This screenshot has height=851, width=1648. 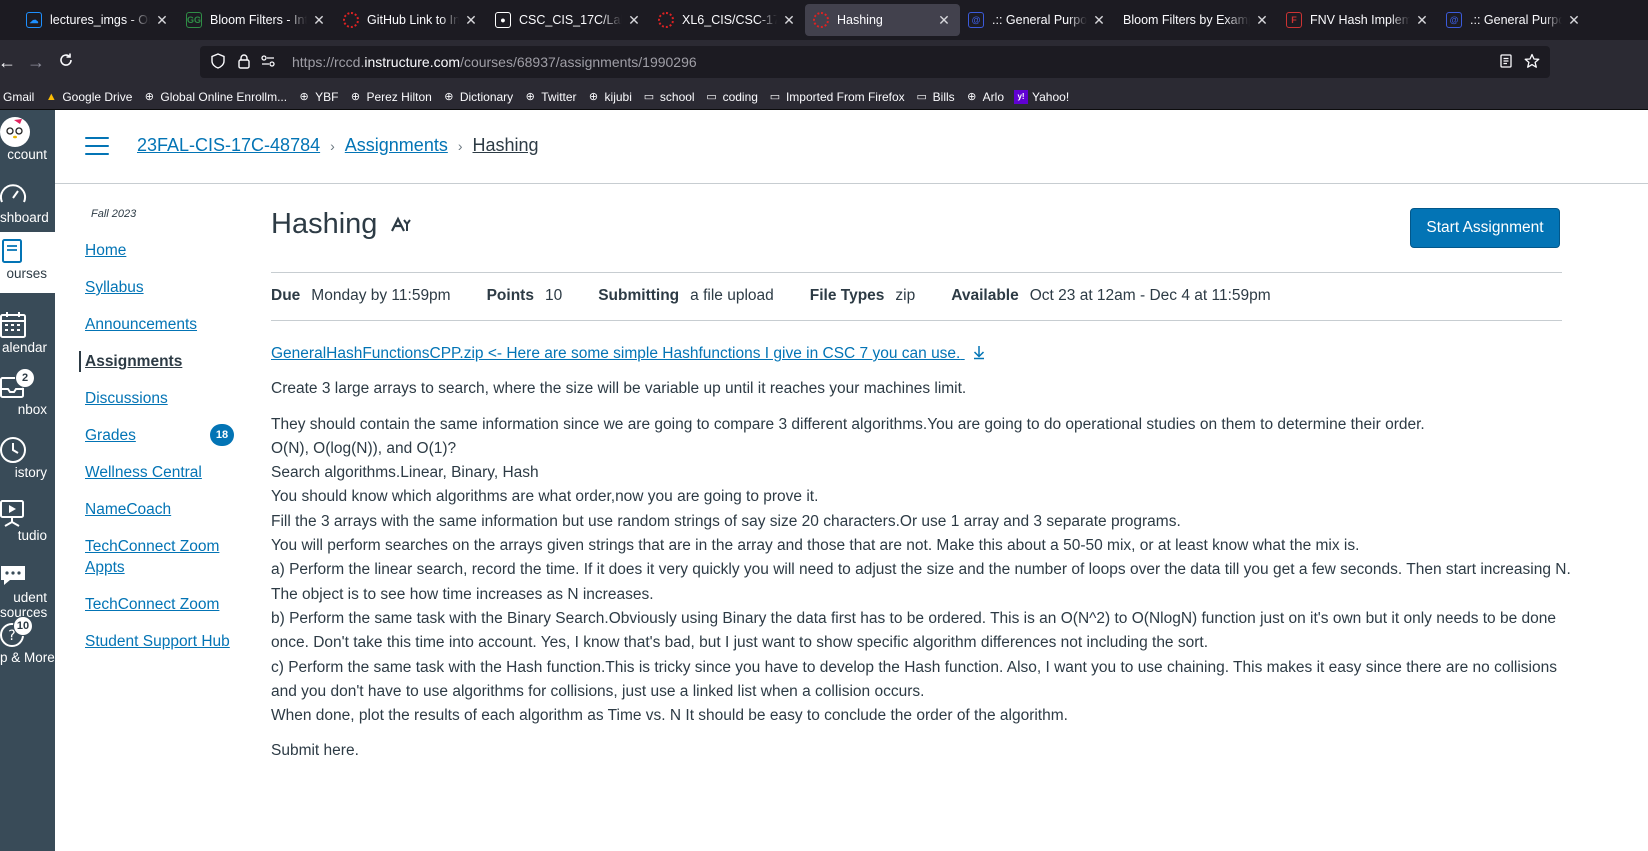 I want to click on bookmark-label: Twitter, so click(x=559, y=96).